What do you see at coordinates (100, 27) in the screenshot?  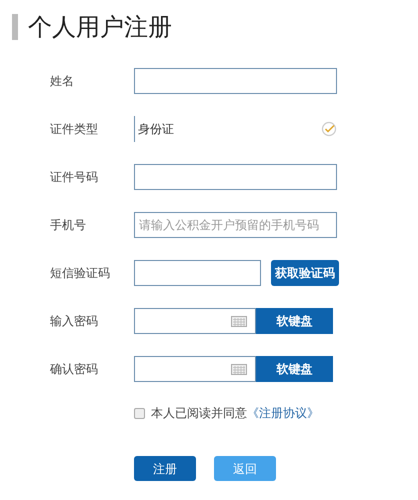 I see `page-title: 个人用户注册` at bounding box center [100, 27].